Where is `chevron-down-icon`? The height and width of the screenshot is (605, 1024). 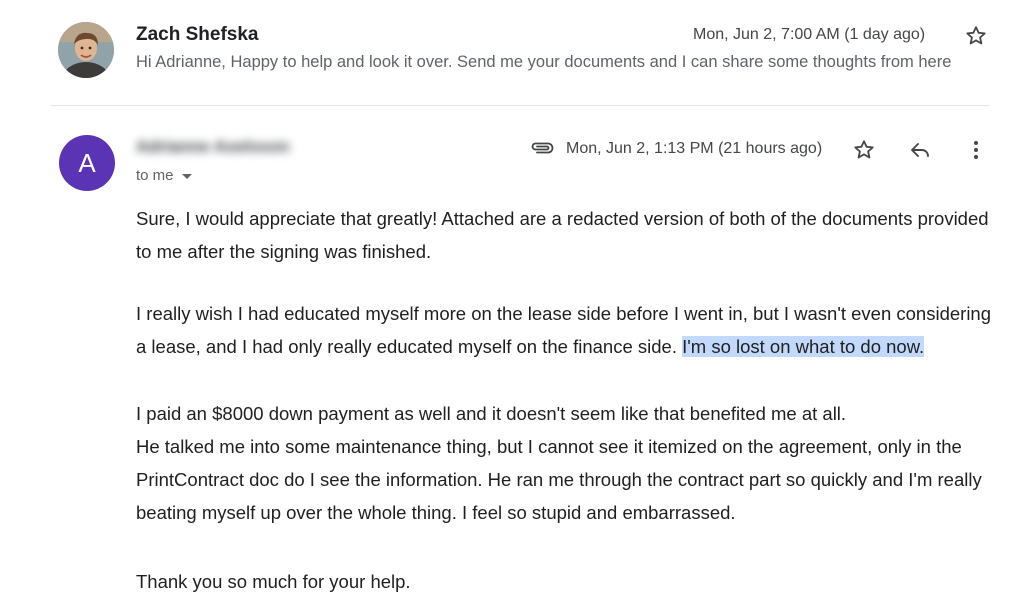
chevron-down-icon is located at coordinates (186, 176).